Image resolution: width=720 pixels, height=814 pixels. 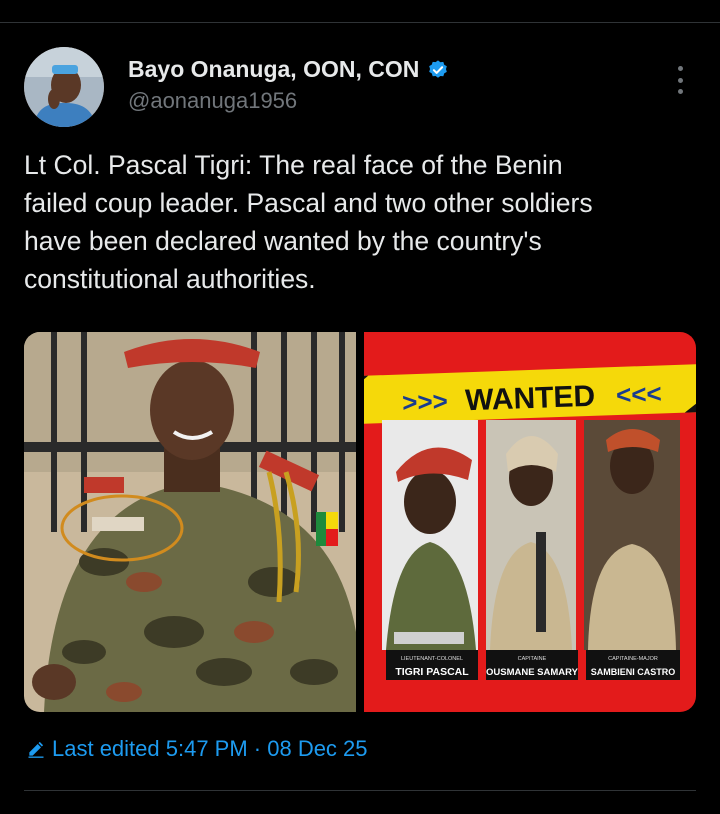 What do you see at coordinates (639, 394) in the screenshot?
I see `right-chevrons-icon: <<<` at bounding box center [639, 394].